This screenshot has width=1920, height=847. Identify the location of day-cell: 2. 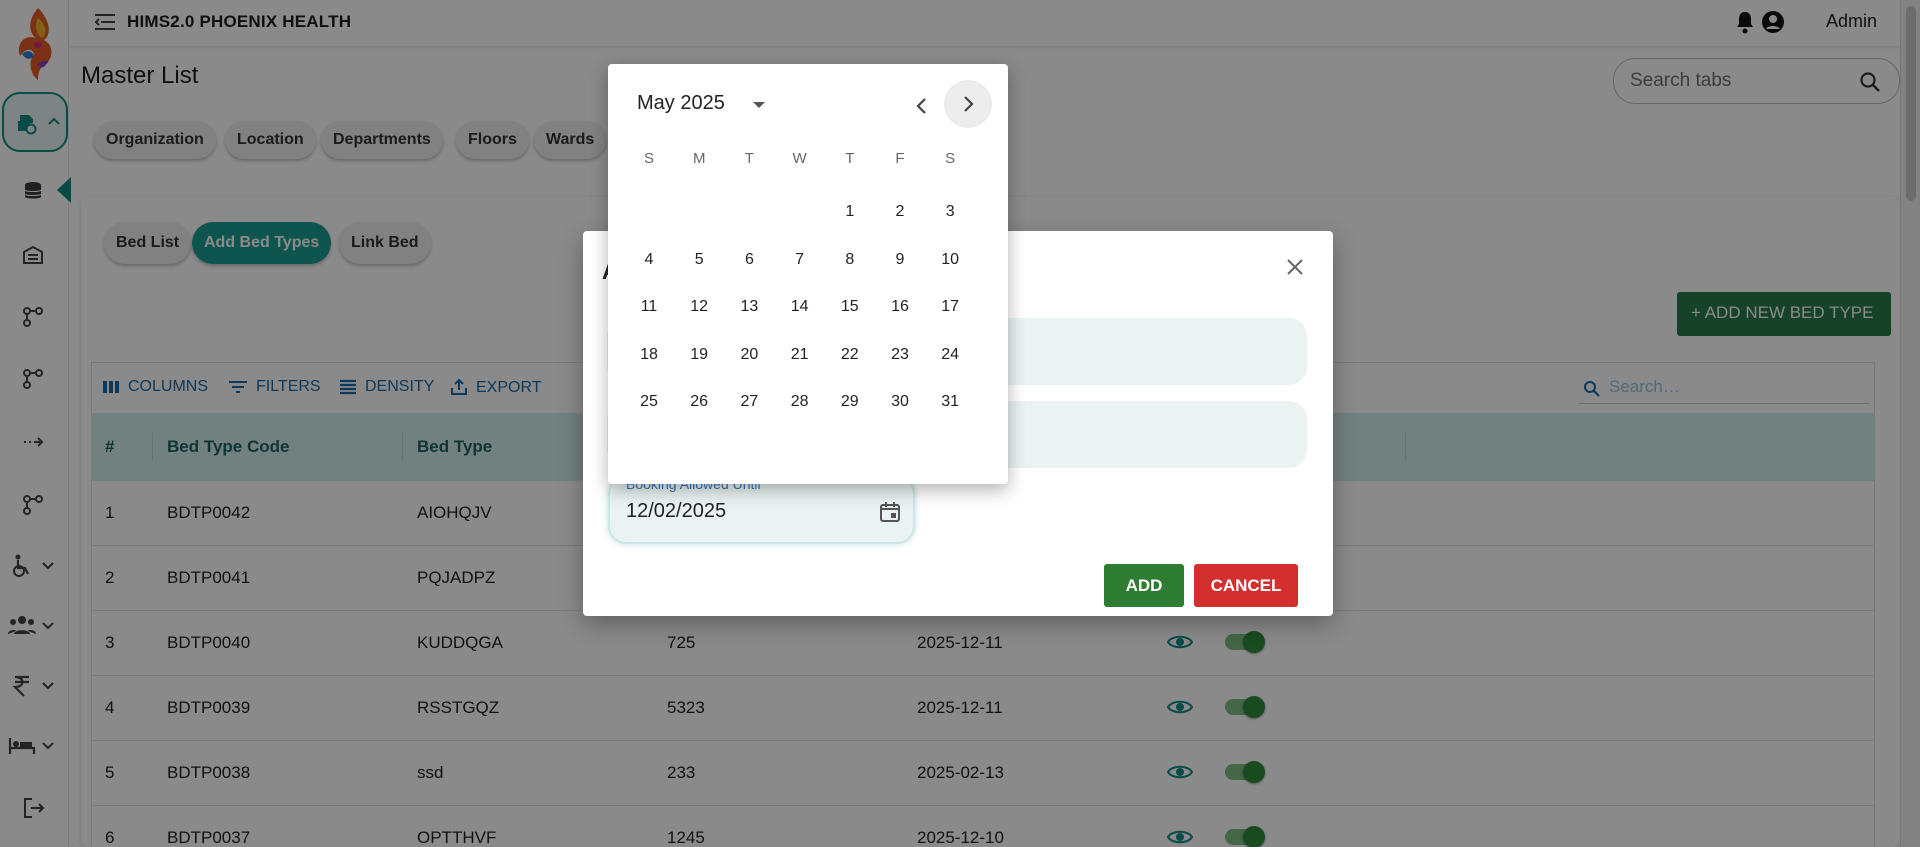
(900, 212).